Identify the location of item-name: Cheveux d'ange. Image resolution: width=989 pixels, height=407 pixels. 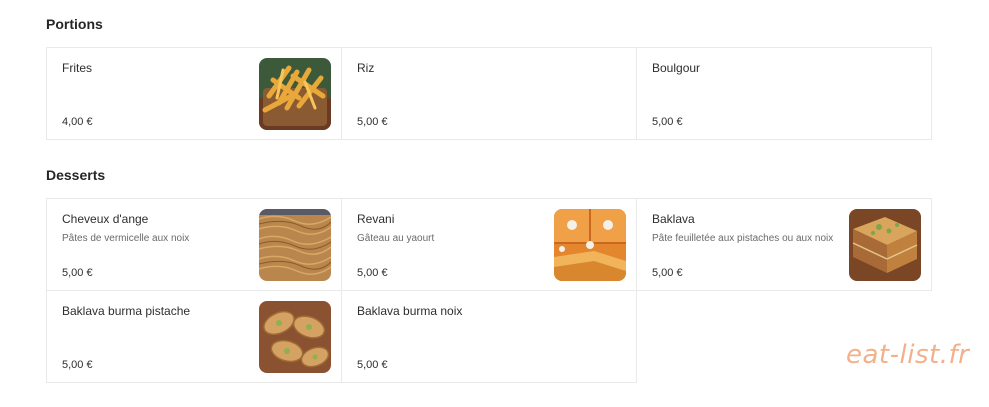
(105, 219).